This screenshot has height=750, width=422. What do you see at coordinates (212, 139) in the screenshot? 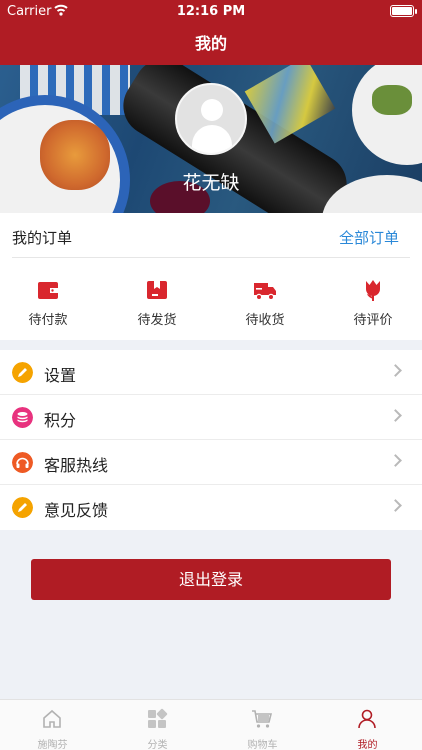
I see `avatar-body` at bounding box center [212, 139].